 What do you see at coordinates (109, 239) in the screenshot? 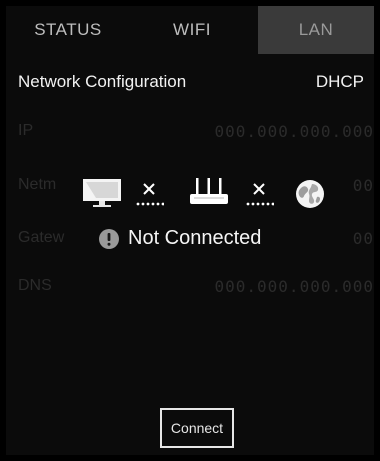
I see `info-icon` at bounding box center [109, 239].